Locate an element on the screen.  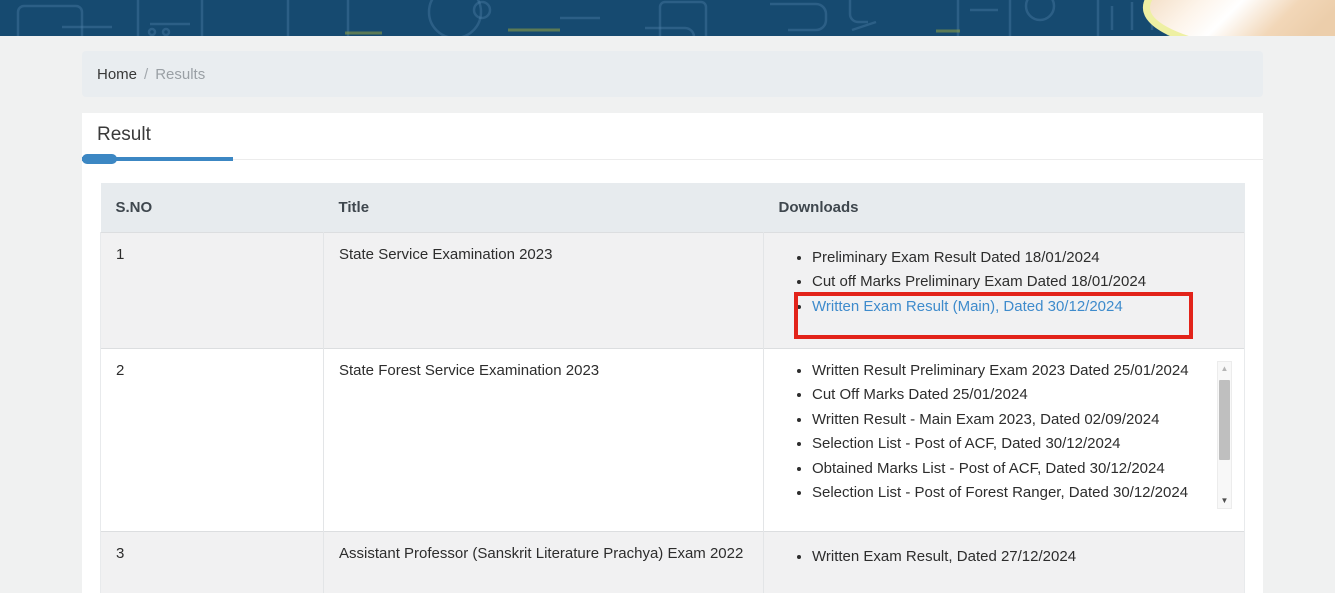
banner-photo-decoration is located at coordinates (1239, 18).